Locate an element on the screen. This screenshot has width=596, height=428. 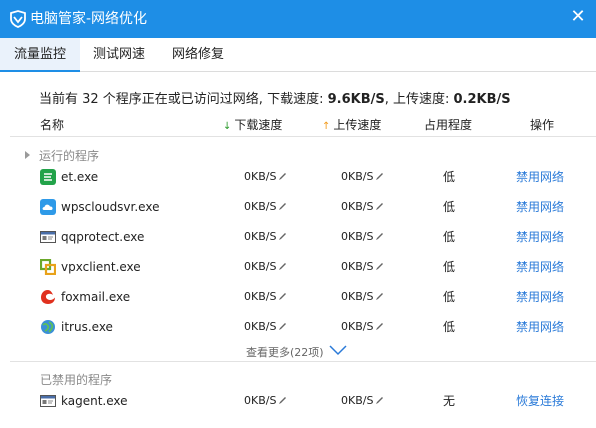
table-row: qqprotect.exe 0KB/S 0KB/S 低 禁用网络 is located at coordinates (298, 237).